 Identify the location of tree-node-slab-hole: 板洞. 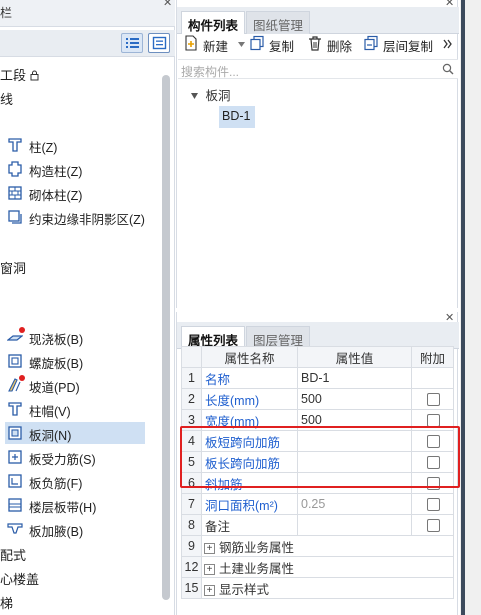
(211, 94).